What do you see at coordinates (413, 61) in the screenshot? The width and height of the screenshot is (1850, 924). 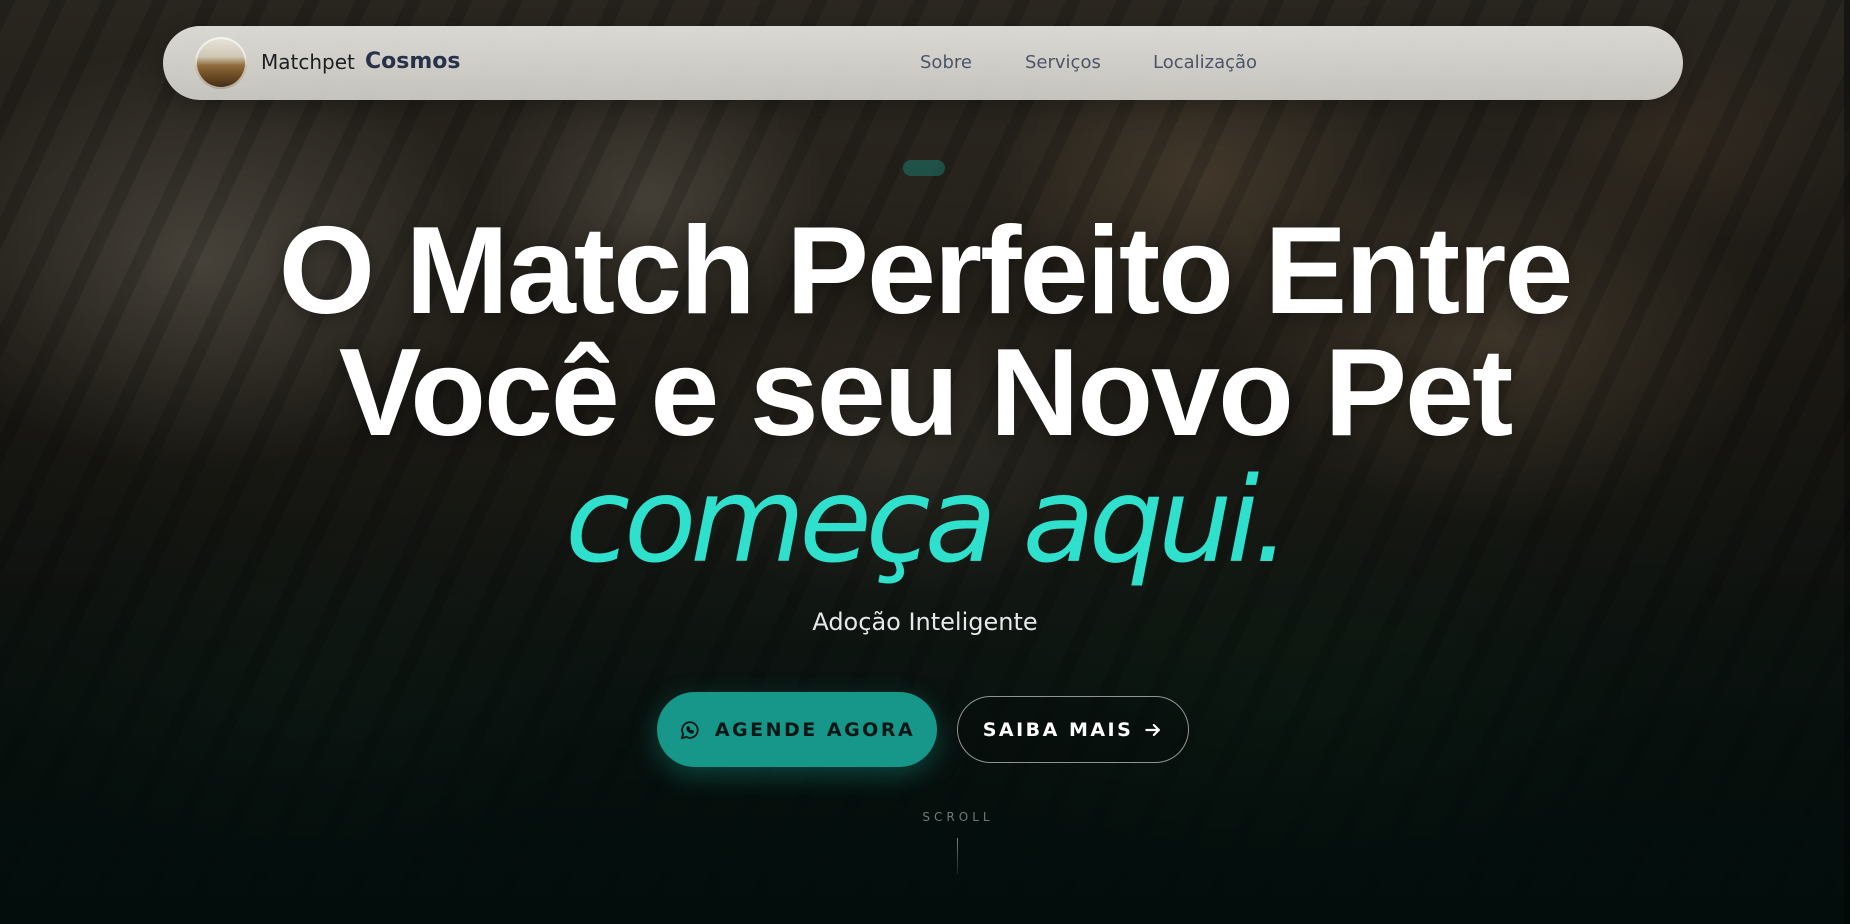 I see `brand-subtitle: Cosmos` at bounding box center [413, 61].